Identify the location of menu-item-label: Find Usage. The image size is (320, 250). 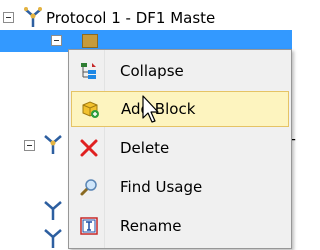
(161, 187).